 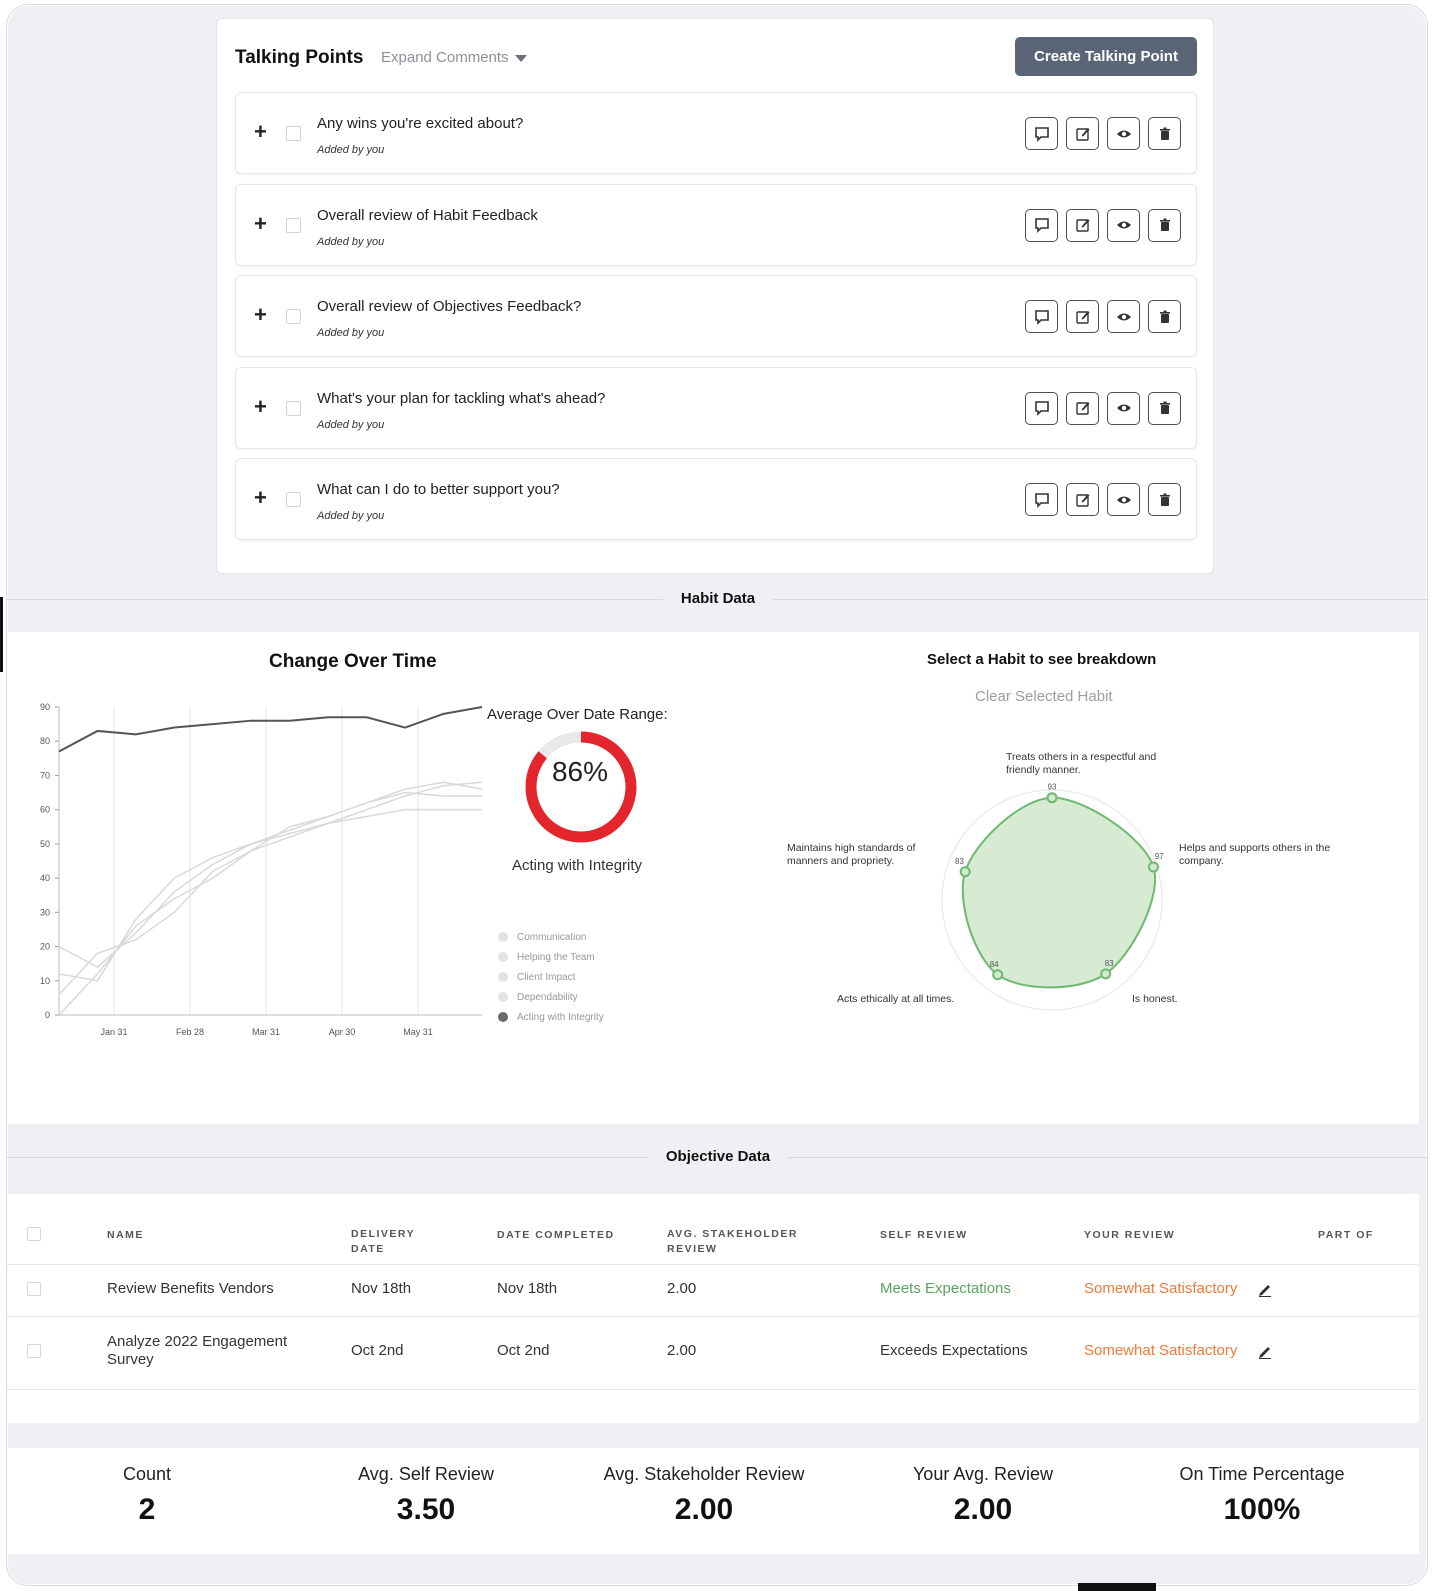 What do you see at coordinates (560, 1017) in the screenshot?
I see `legend-label: Acting with Integrity` at bounding box center [560, 1017].